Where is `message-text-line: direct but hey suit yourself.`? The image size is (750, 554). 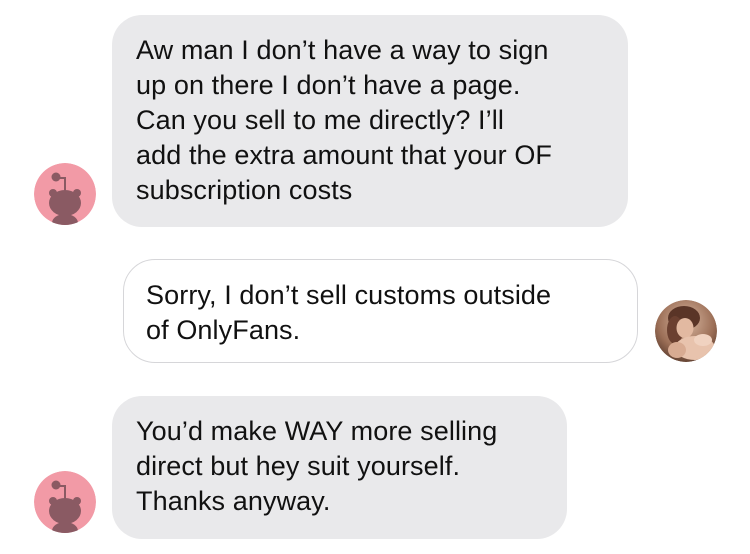
message-text-line: direct but hey suit yourself. is located at coordinates (298, 466).